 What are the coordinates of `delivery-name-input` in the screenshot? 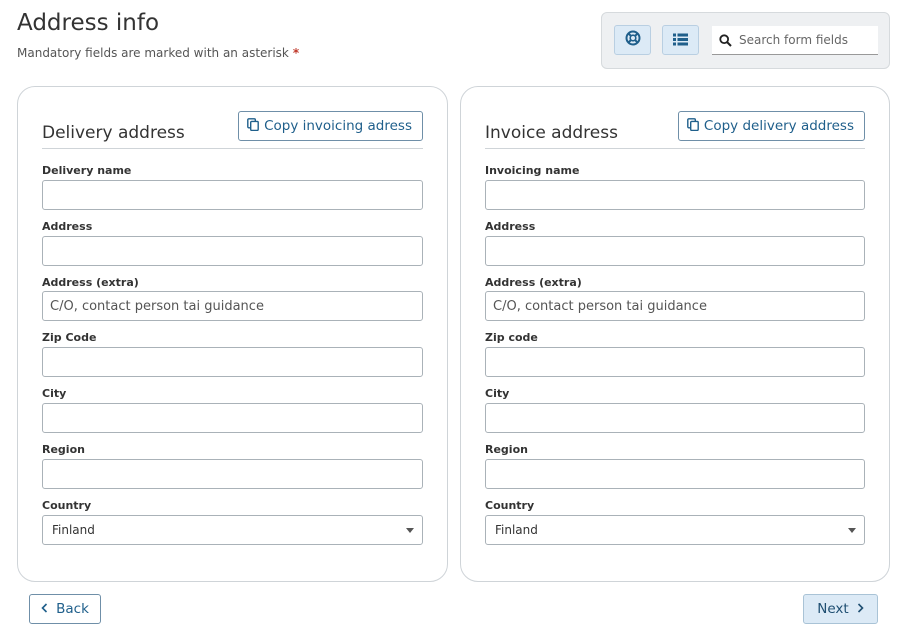 It's located at (232, 195).